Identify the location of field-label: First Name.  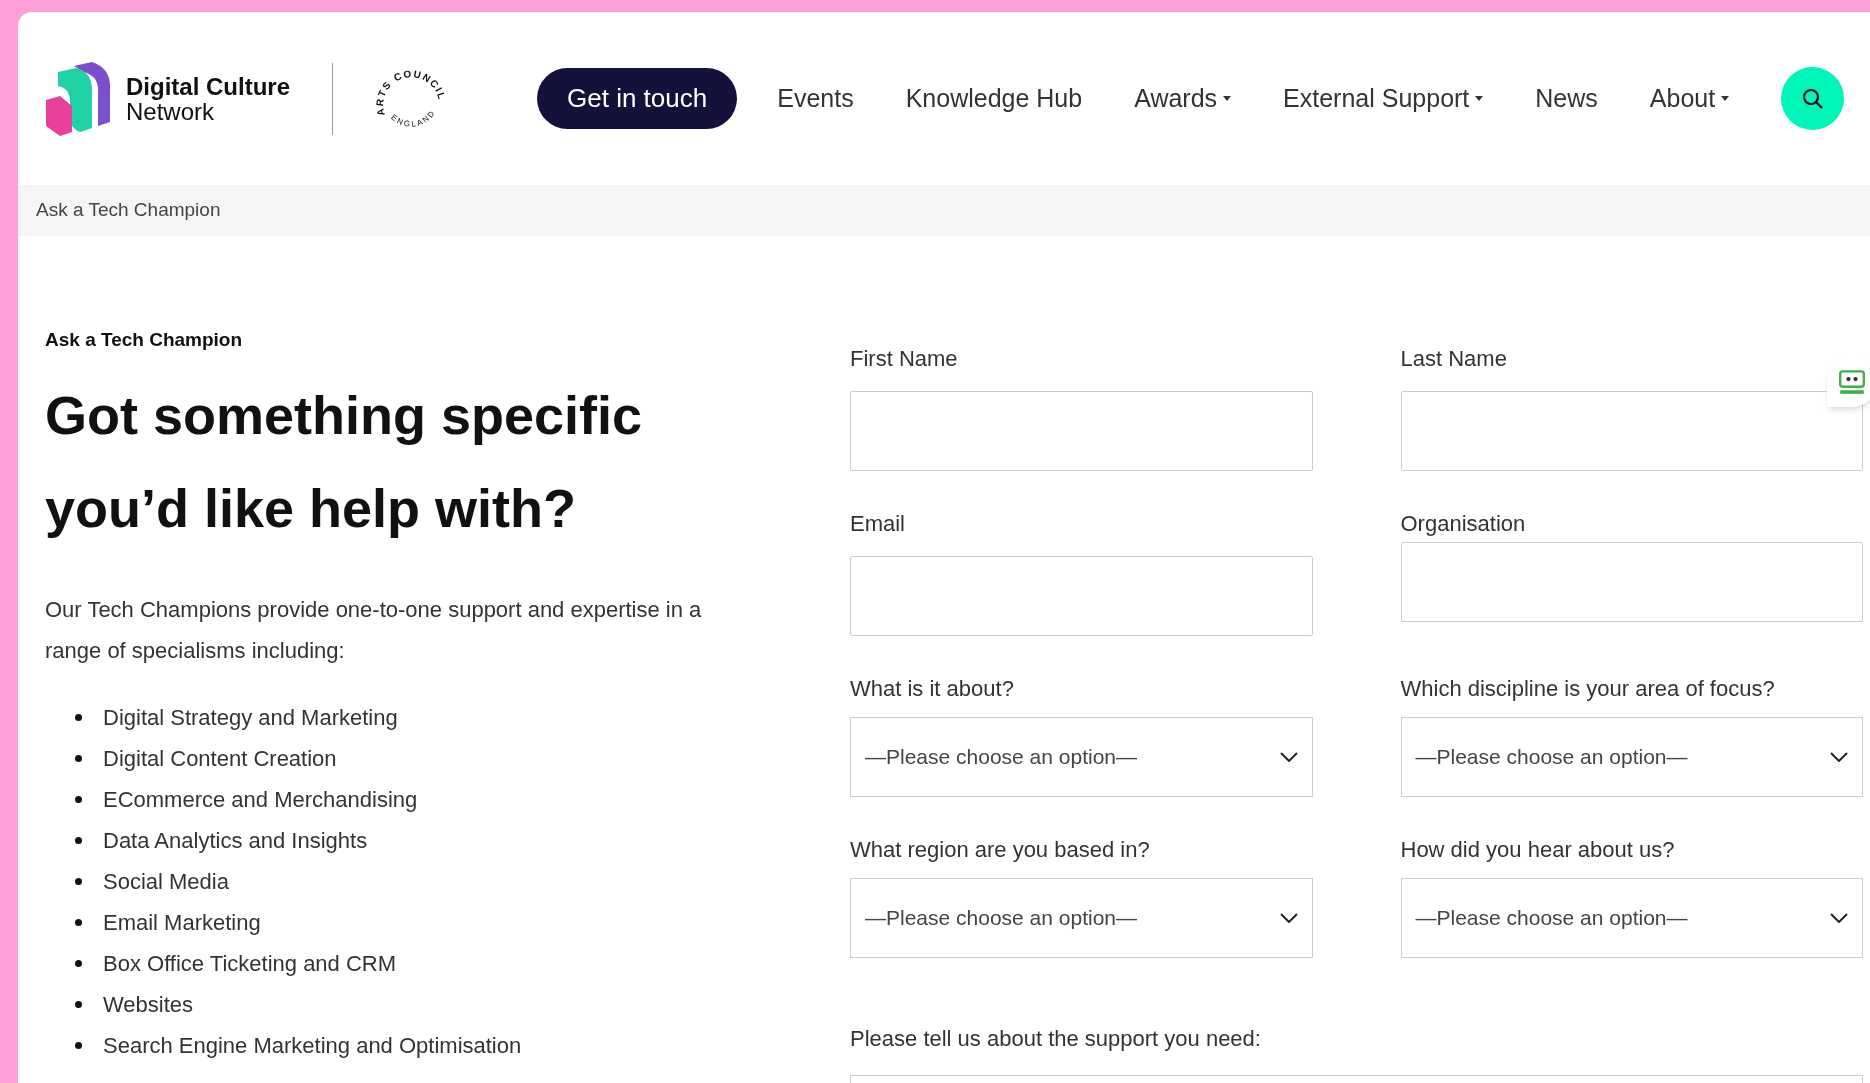
(904, 359).